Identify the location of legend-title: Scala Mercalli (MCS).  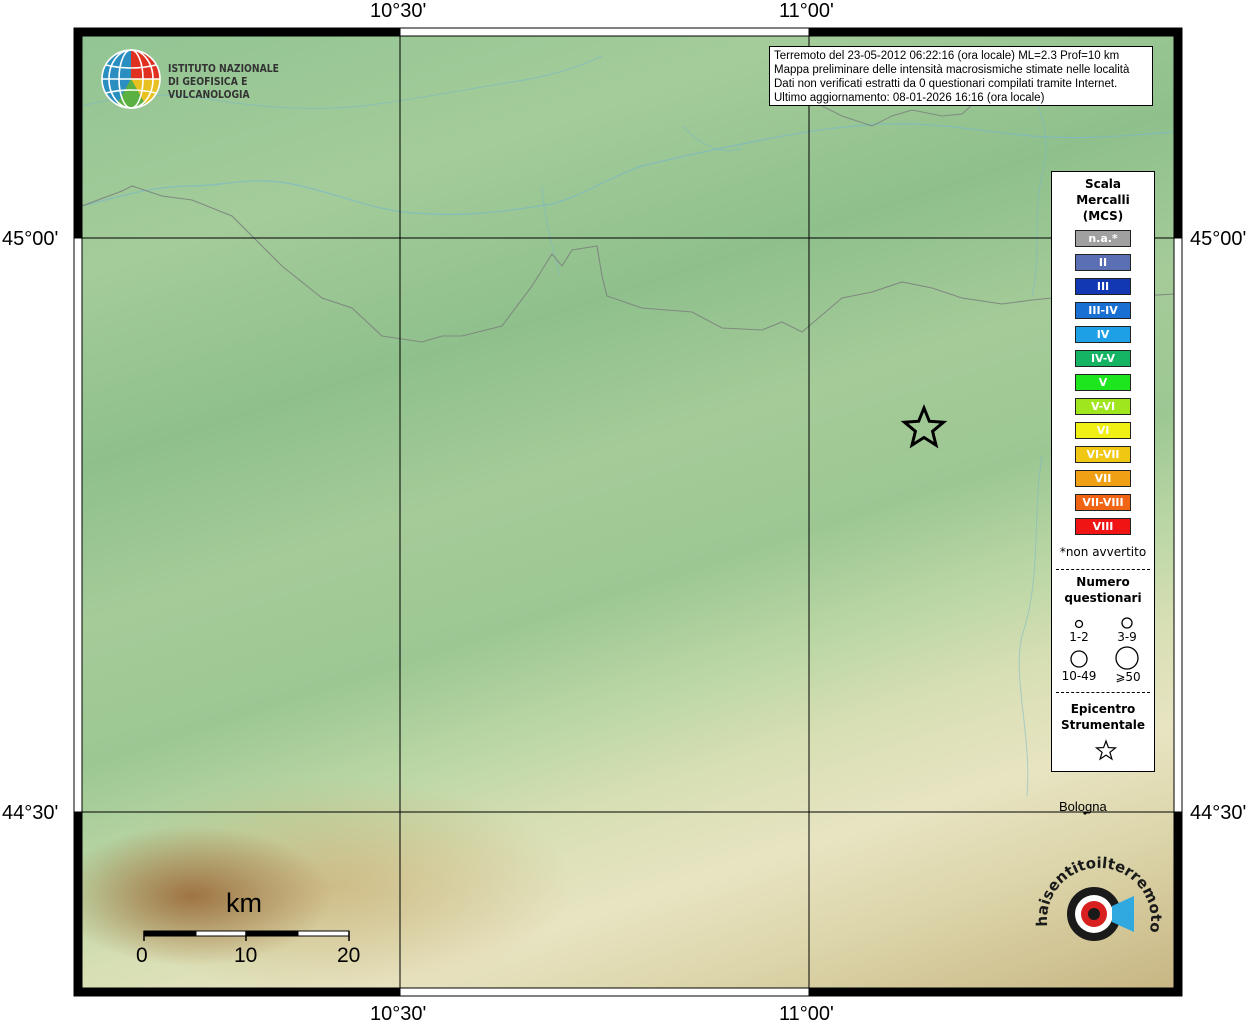
(1103, 200).